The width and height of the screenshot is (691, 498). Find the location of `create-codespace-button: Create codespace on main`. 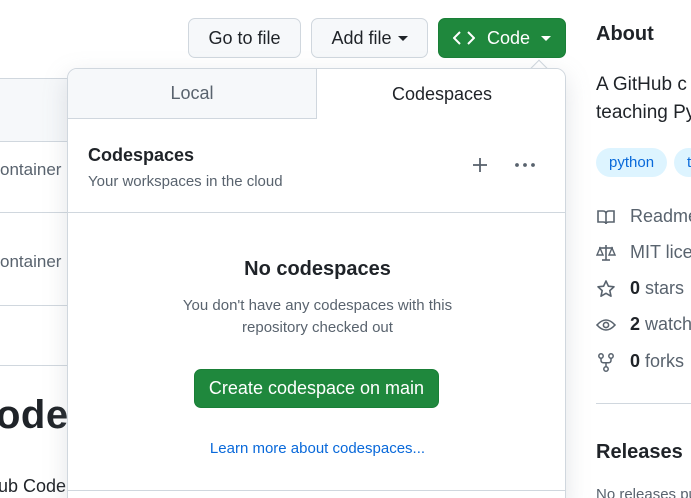

create-codespace-button: Create codespace on main is located at coordinates (316, 388).